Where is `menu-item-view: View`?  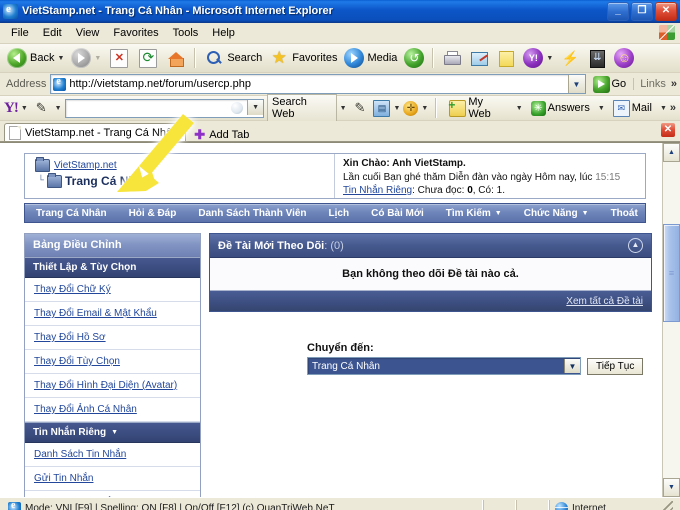 menu-item-view: View is located at coordinates (88, 33).